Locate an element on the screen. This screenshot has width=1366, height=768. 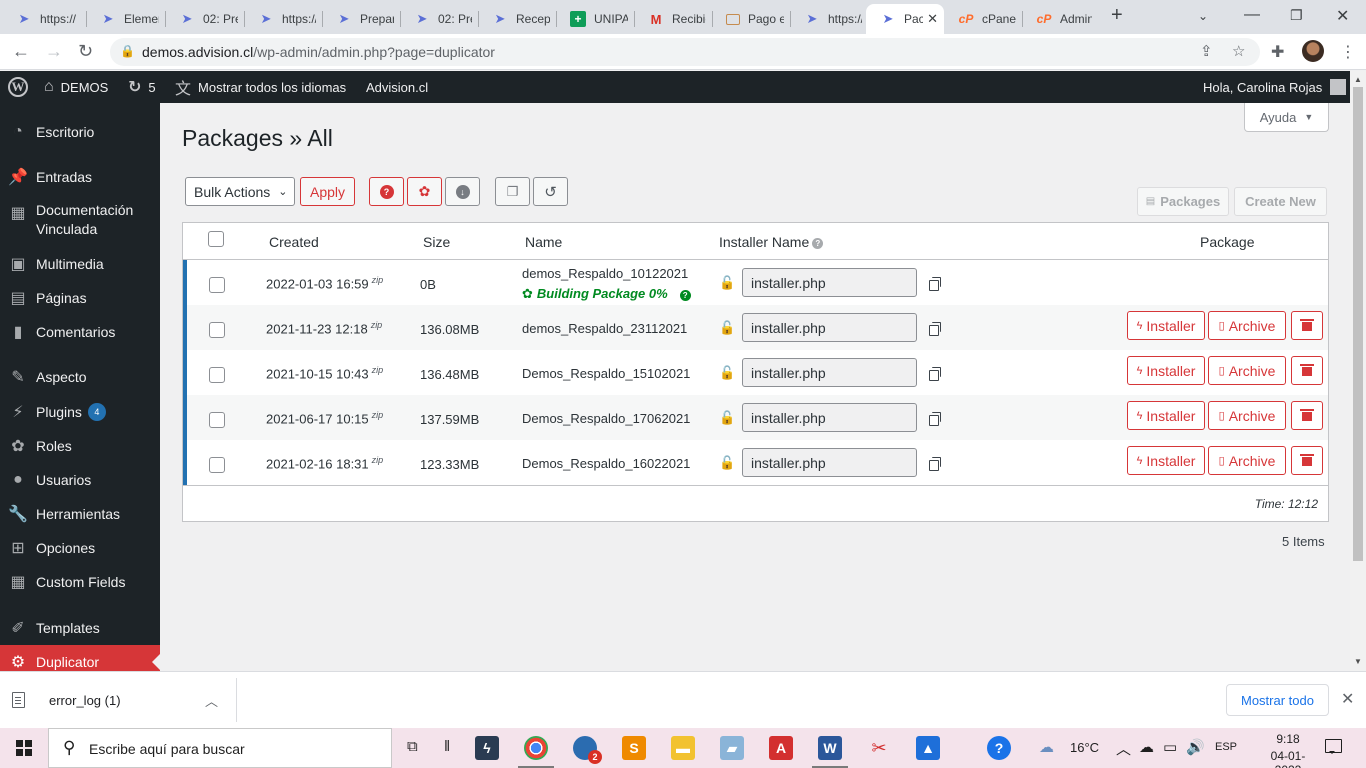
acrobat-app-icon: A is located at coordinates (781, 748).